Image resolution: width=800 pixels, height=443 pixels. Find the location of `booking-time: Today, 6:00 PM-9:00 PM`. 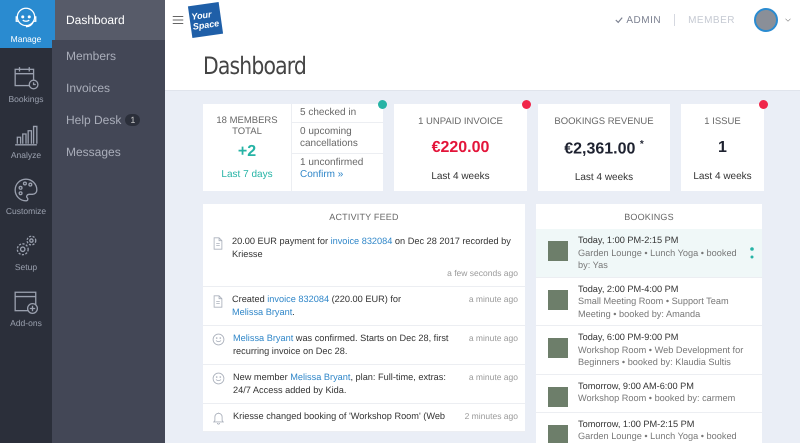

booking-time: Today, 6:00 PM-9:00 PM is located at coordinates (629, 337).